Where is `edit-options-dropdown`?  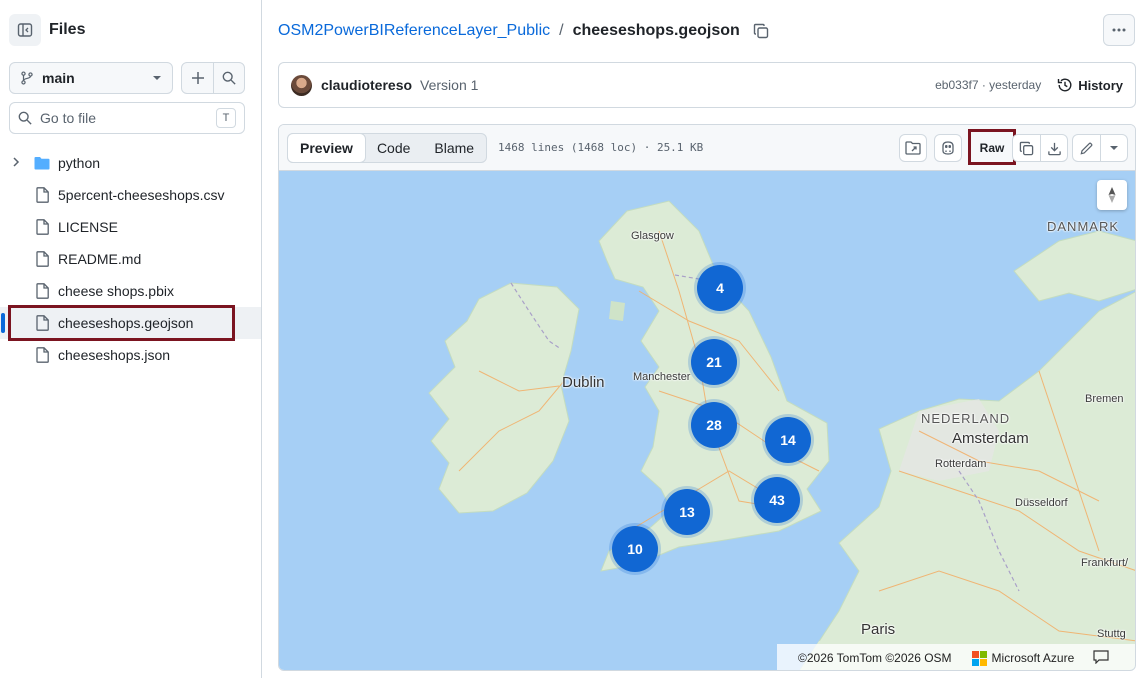
edit-options-dropdown is located at coordinates (1113, 148).